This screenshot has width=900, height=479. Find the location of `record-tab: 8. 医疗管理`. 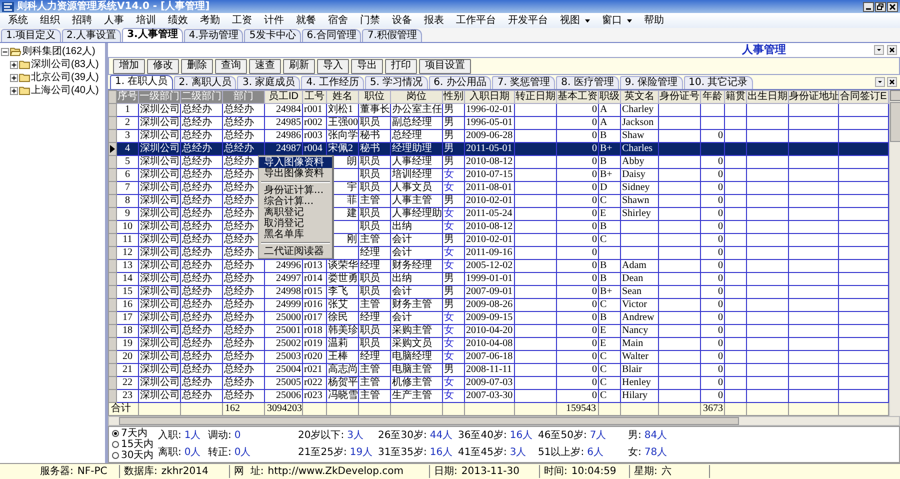

record-tab: 8. 医疗管理 is located at coordinates (587, 82).